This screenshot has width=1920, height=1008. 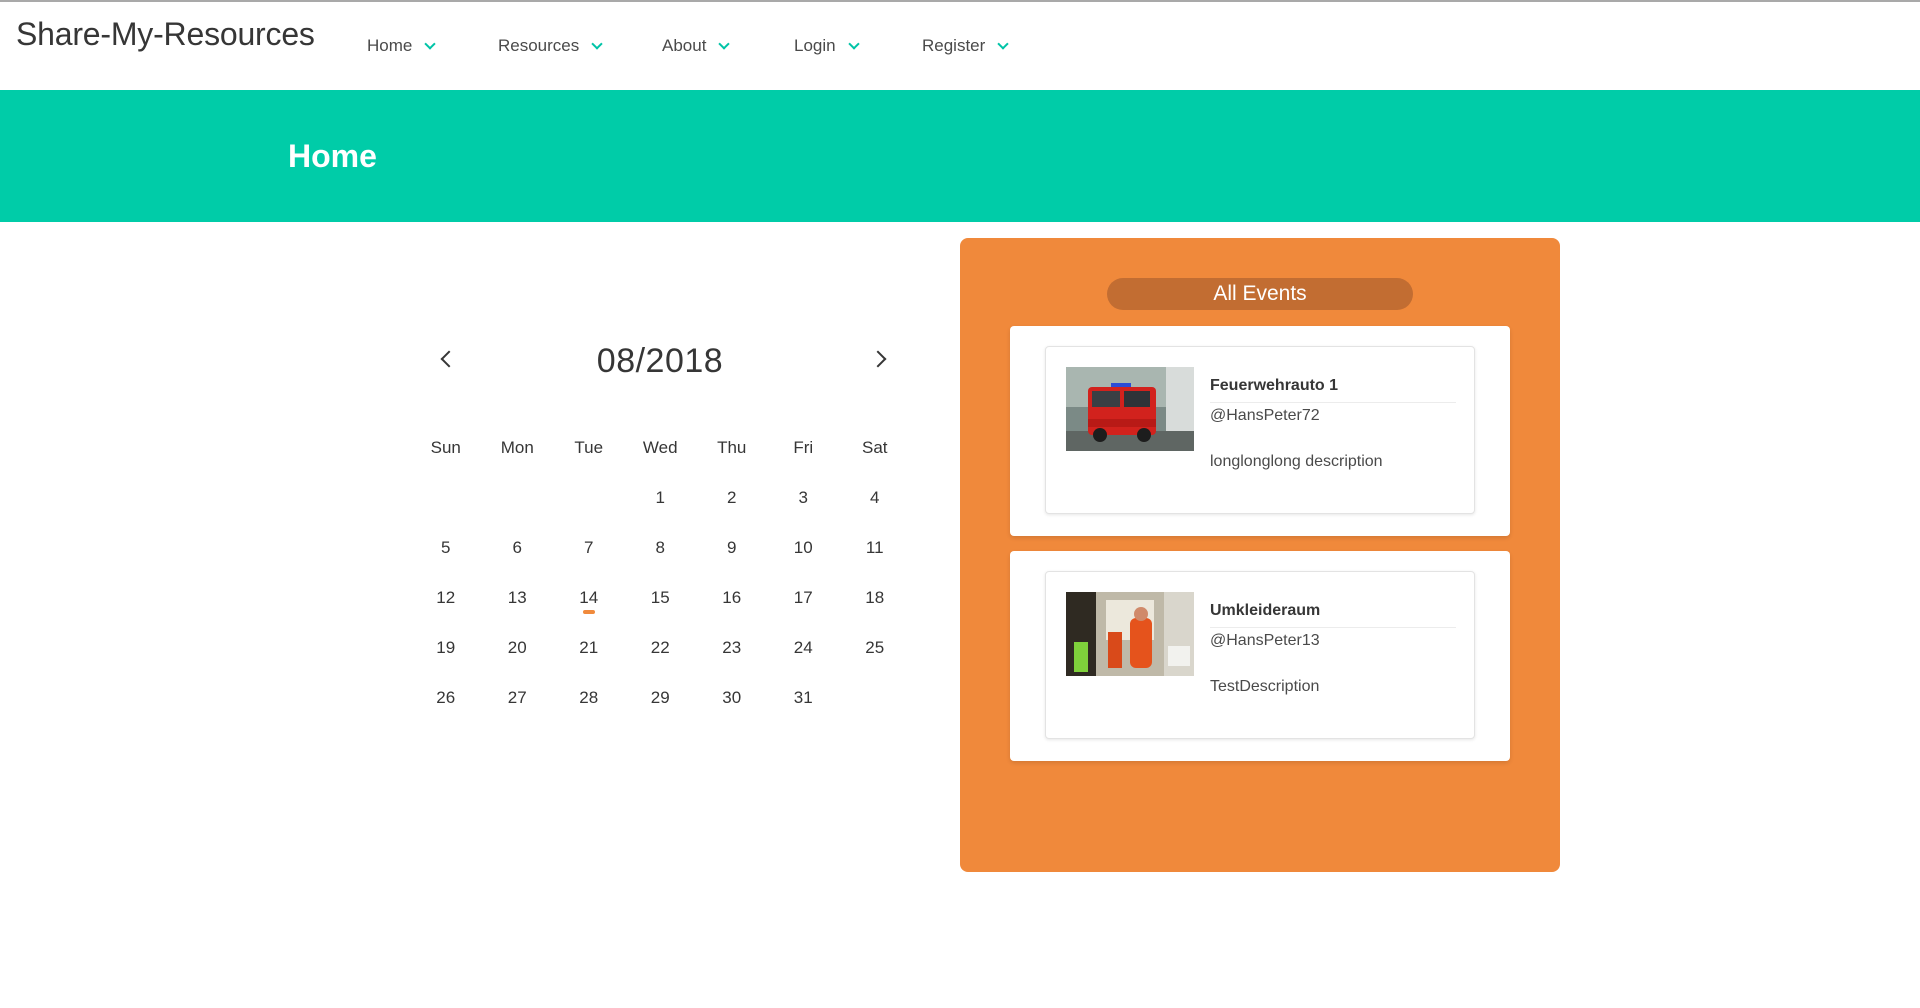 I want to click on calendar-day-label: 11, so click(x=874, y=547).